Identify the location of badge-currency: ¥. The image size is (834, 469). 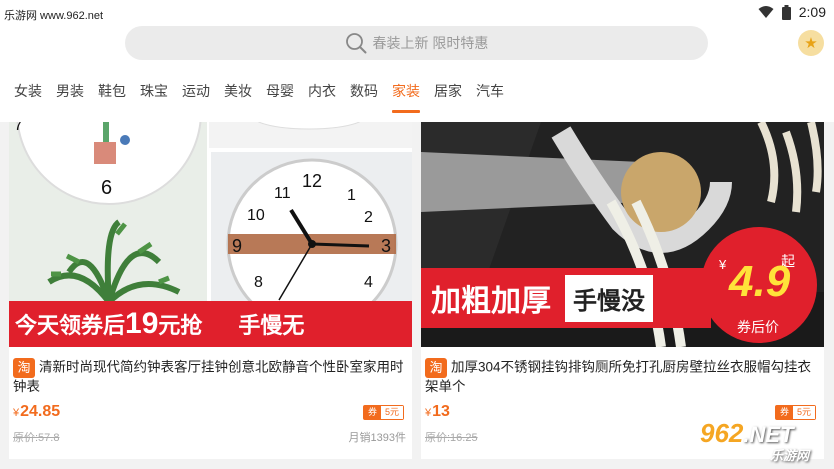
(723, 264).